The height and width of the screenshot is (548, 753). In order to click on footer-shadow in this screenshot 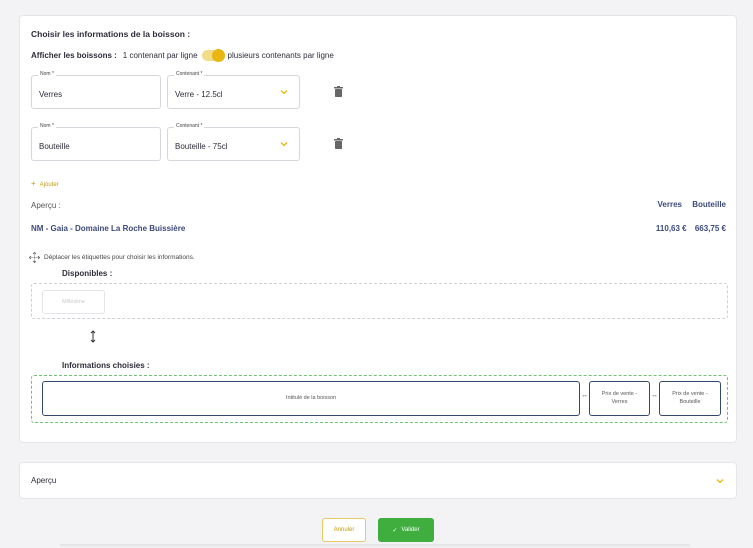, I will do `click(375, 546)`.